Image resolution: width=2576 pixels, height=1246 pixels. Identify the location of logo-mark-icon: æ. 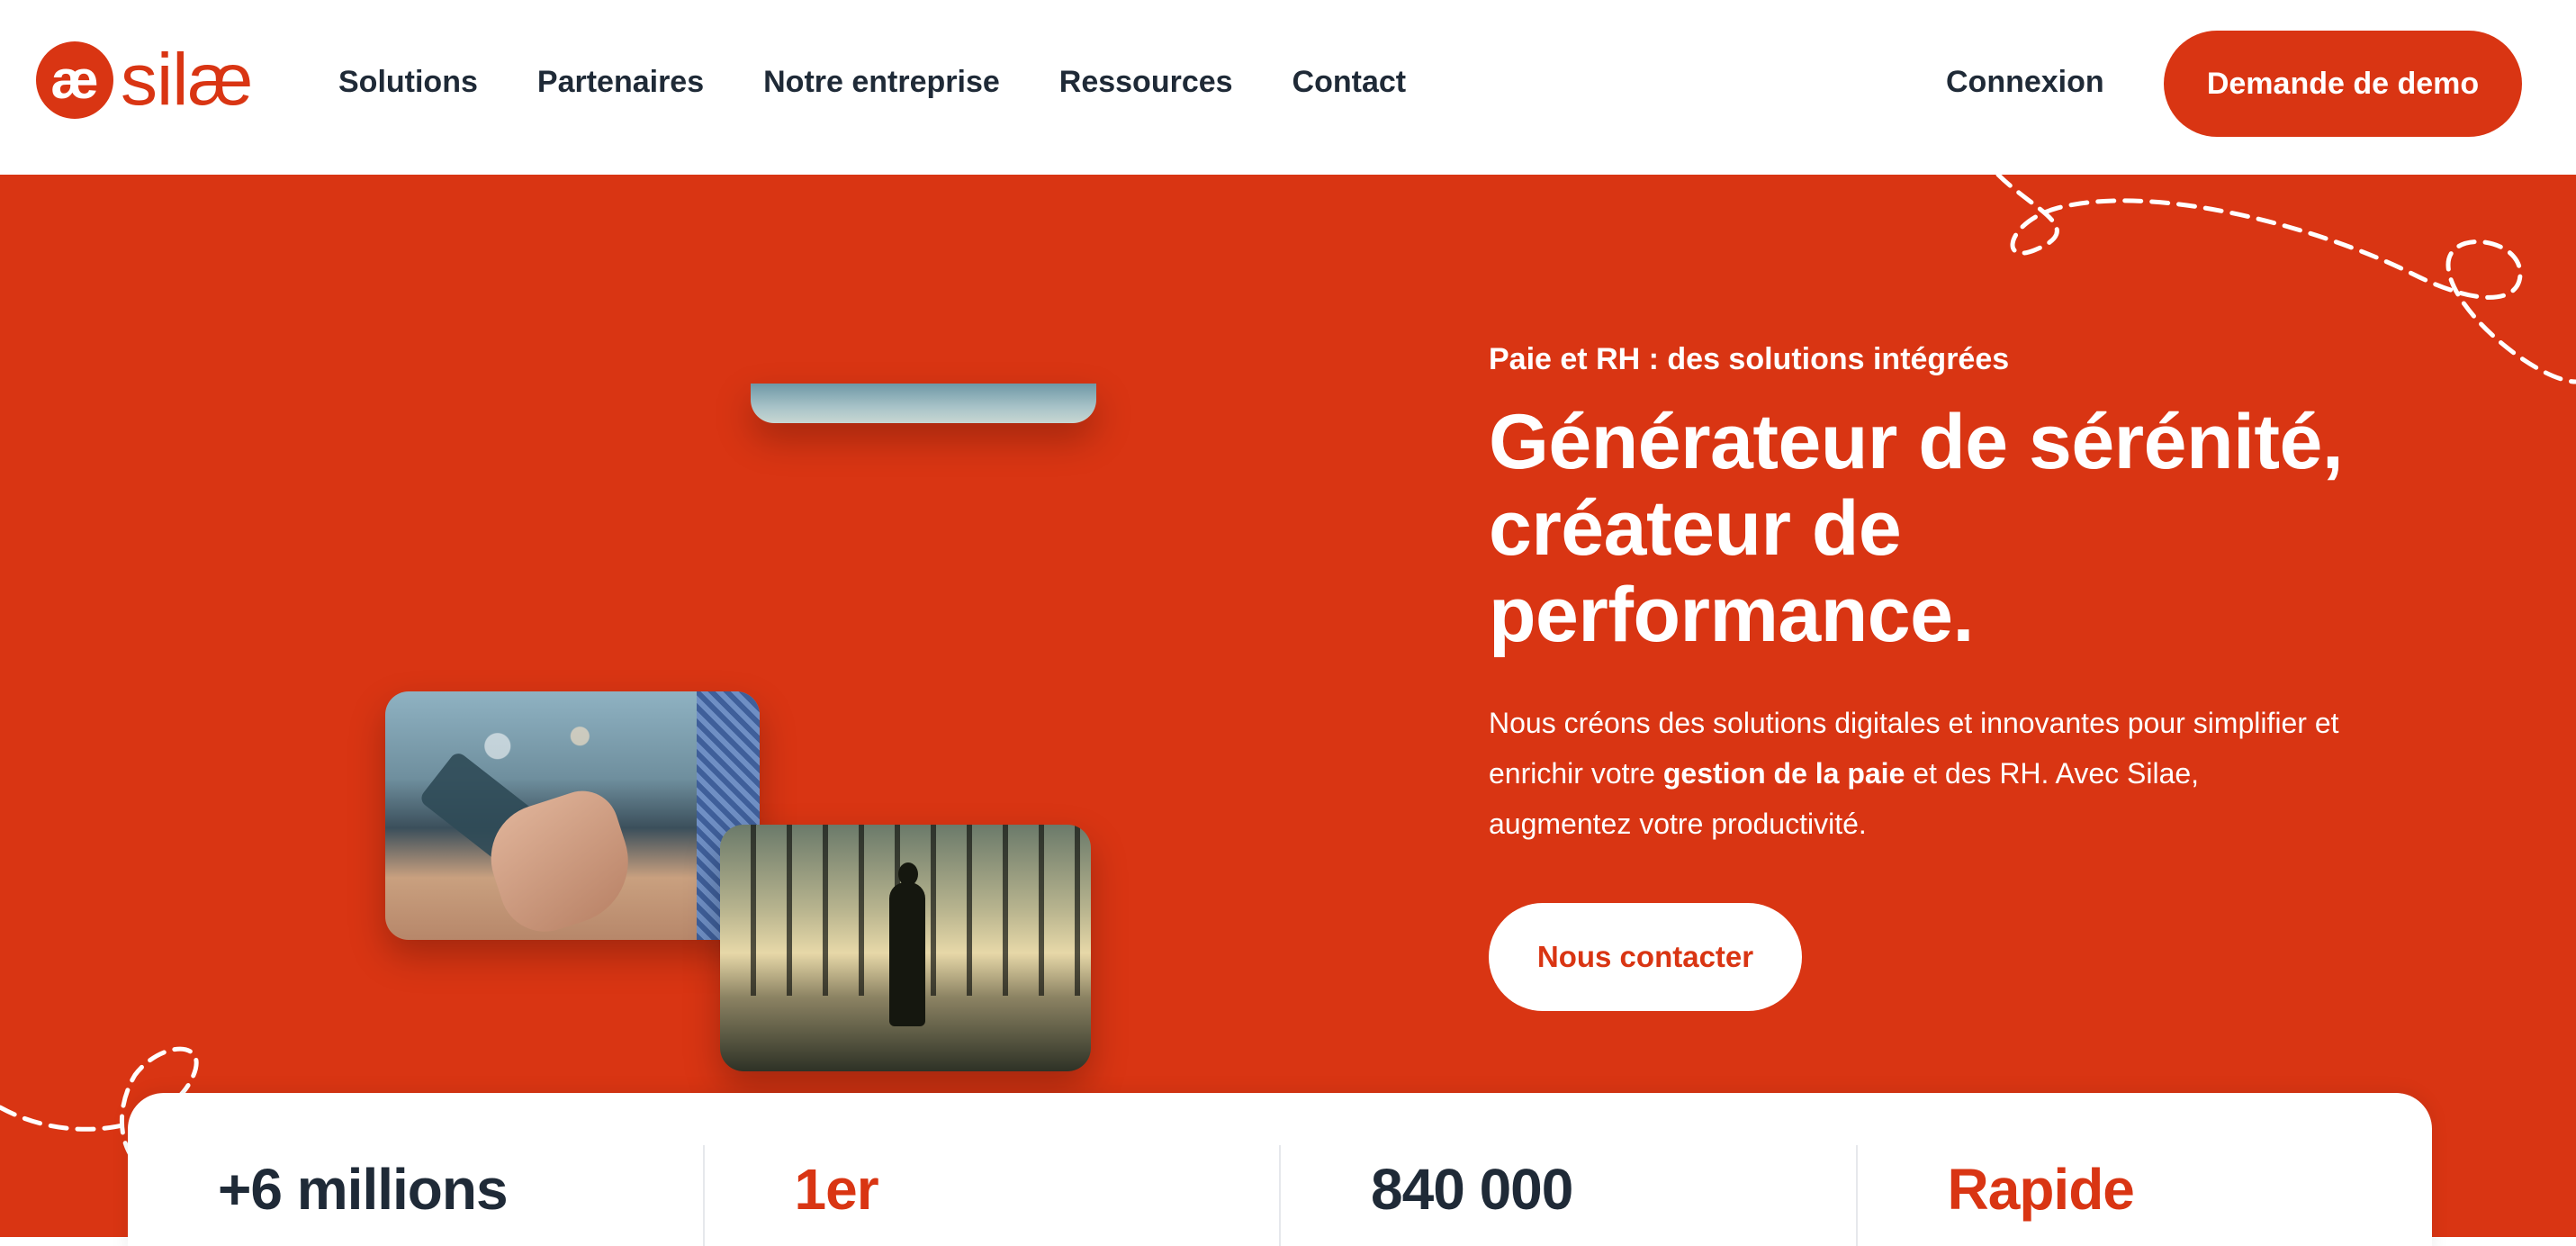
(74, 80).